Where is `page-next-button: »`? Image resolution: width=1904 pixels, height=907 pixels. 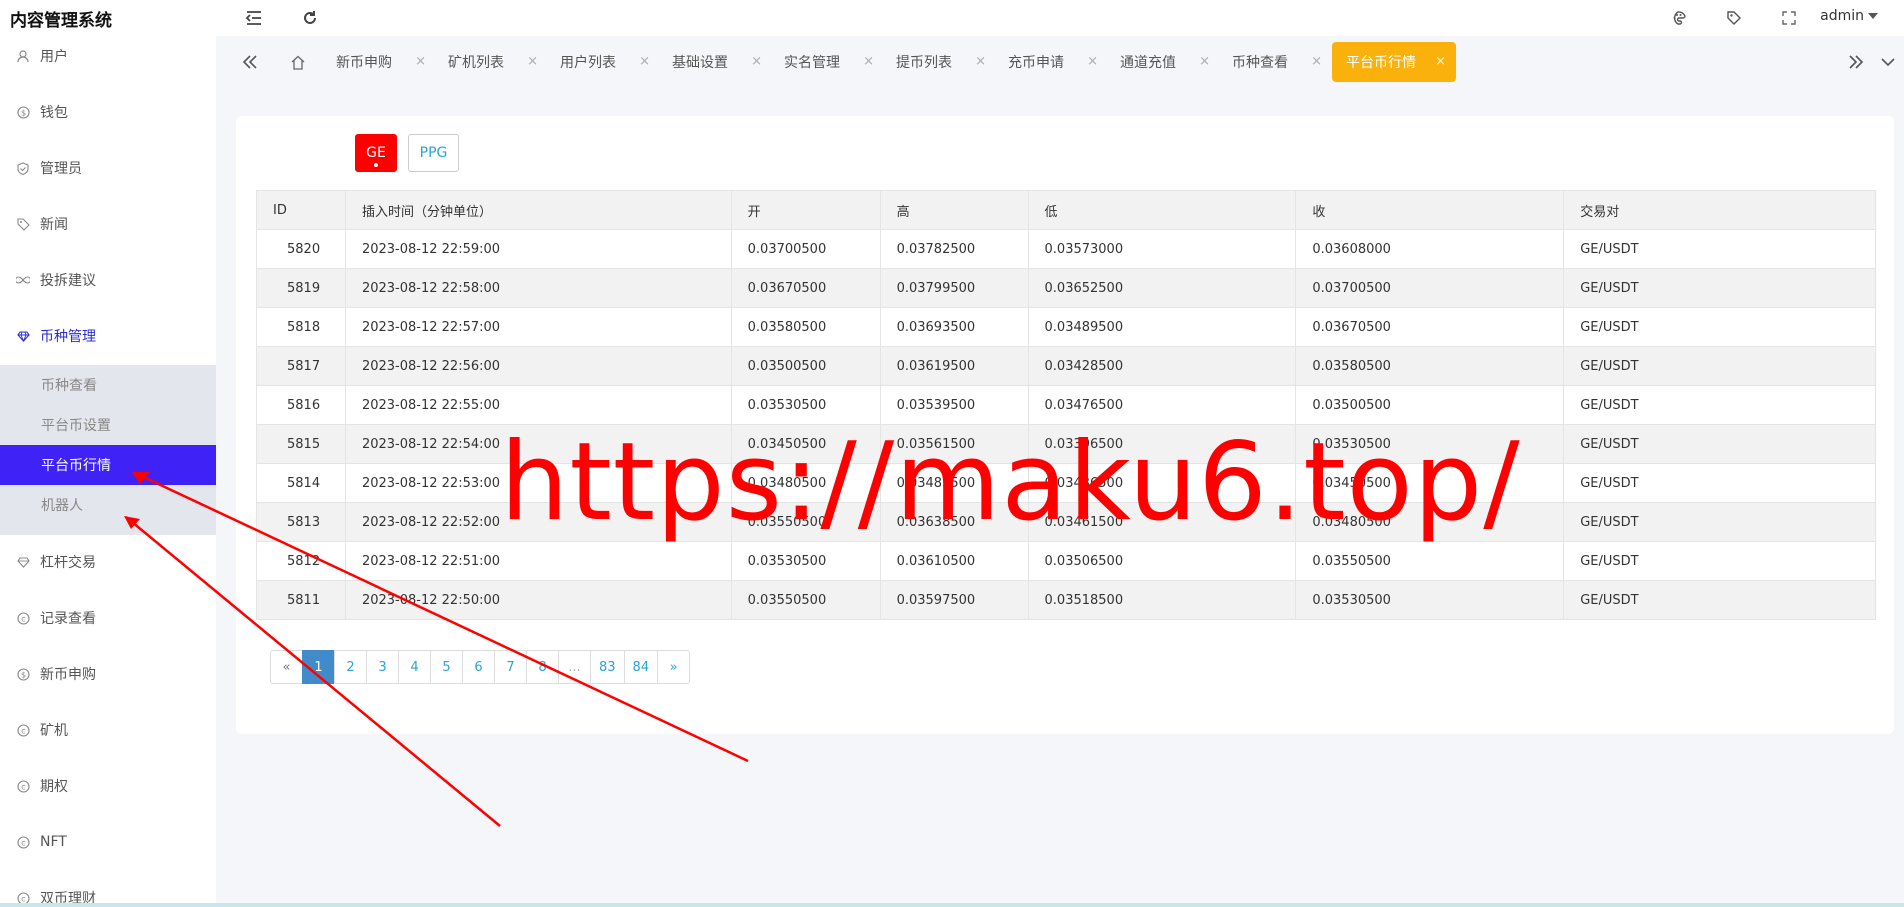
page-next-button: » is located at coordinates (674, 667).